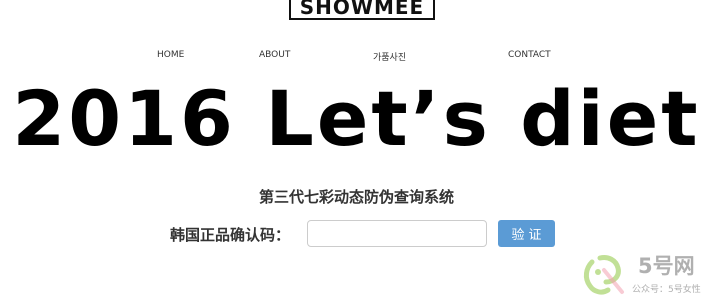 This screenshot has height=302, width=713. Describe the element at coordinates (230, 235) in the screenshot. I see `verification-code-label: 韩国正品确认码：` at that location.